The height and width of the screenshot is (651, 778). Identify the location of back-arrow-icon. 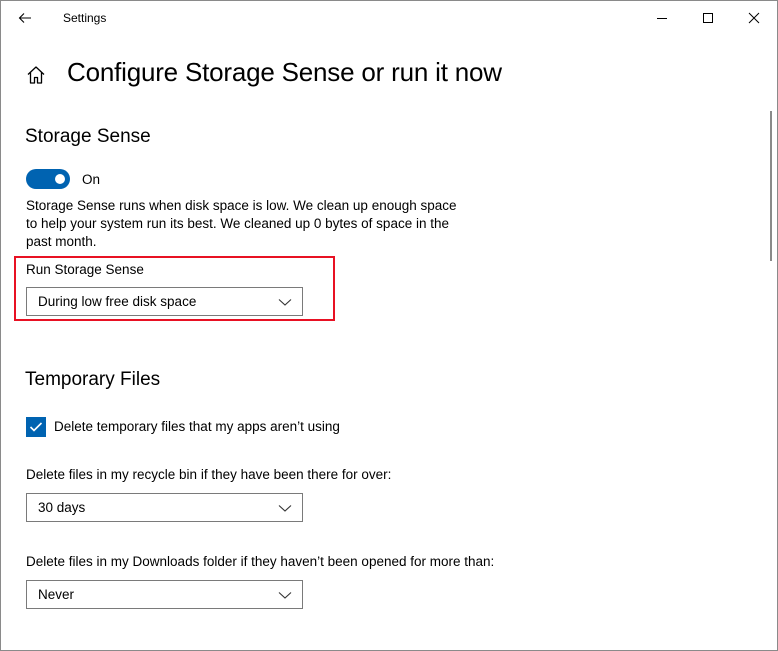
(24, 18).